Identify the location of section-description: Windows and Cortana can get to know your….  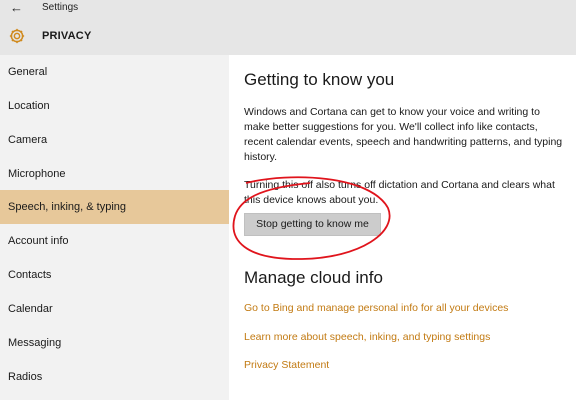
(403, 134).